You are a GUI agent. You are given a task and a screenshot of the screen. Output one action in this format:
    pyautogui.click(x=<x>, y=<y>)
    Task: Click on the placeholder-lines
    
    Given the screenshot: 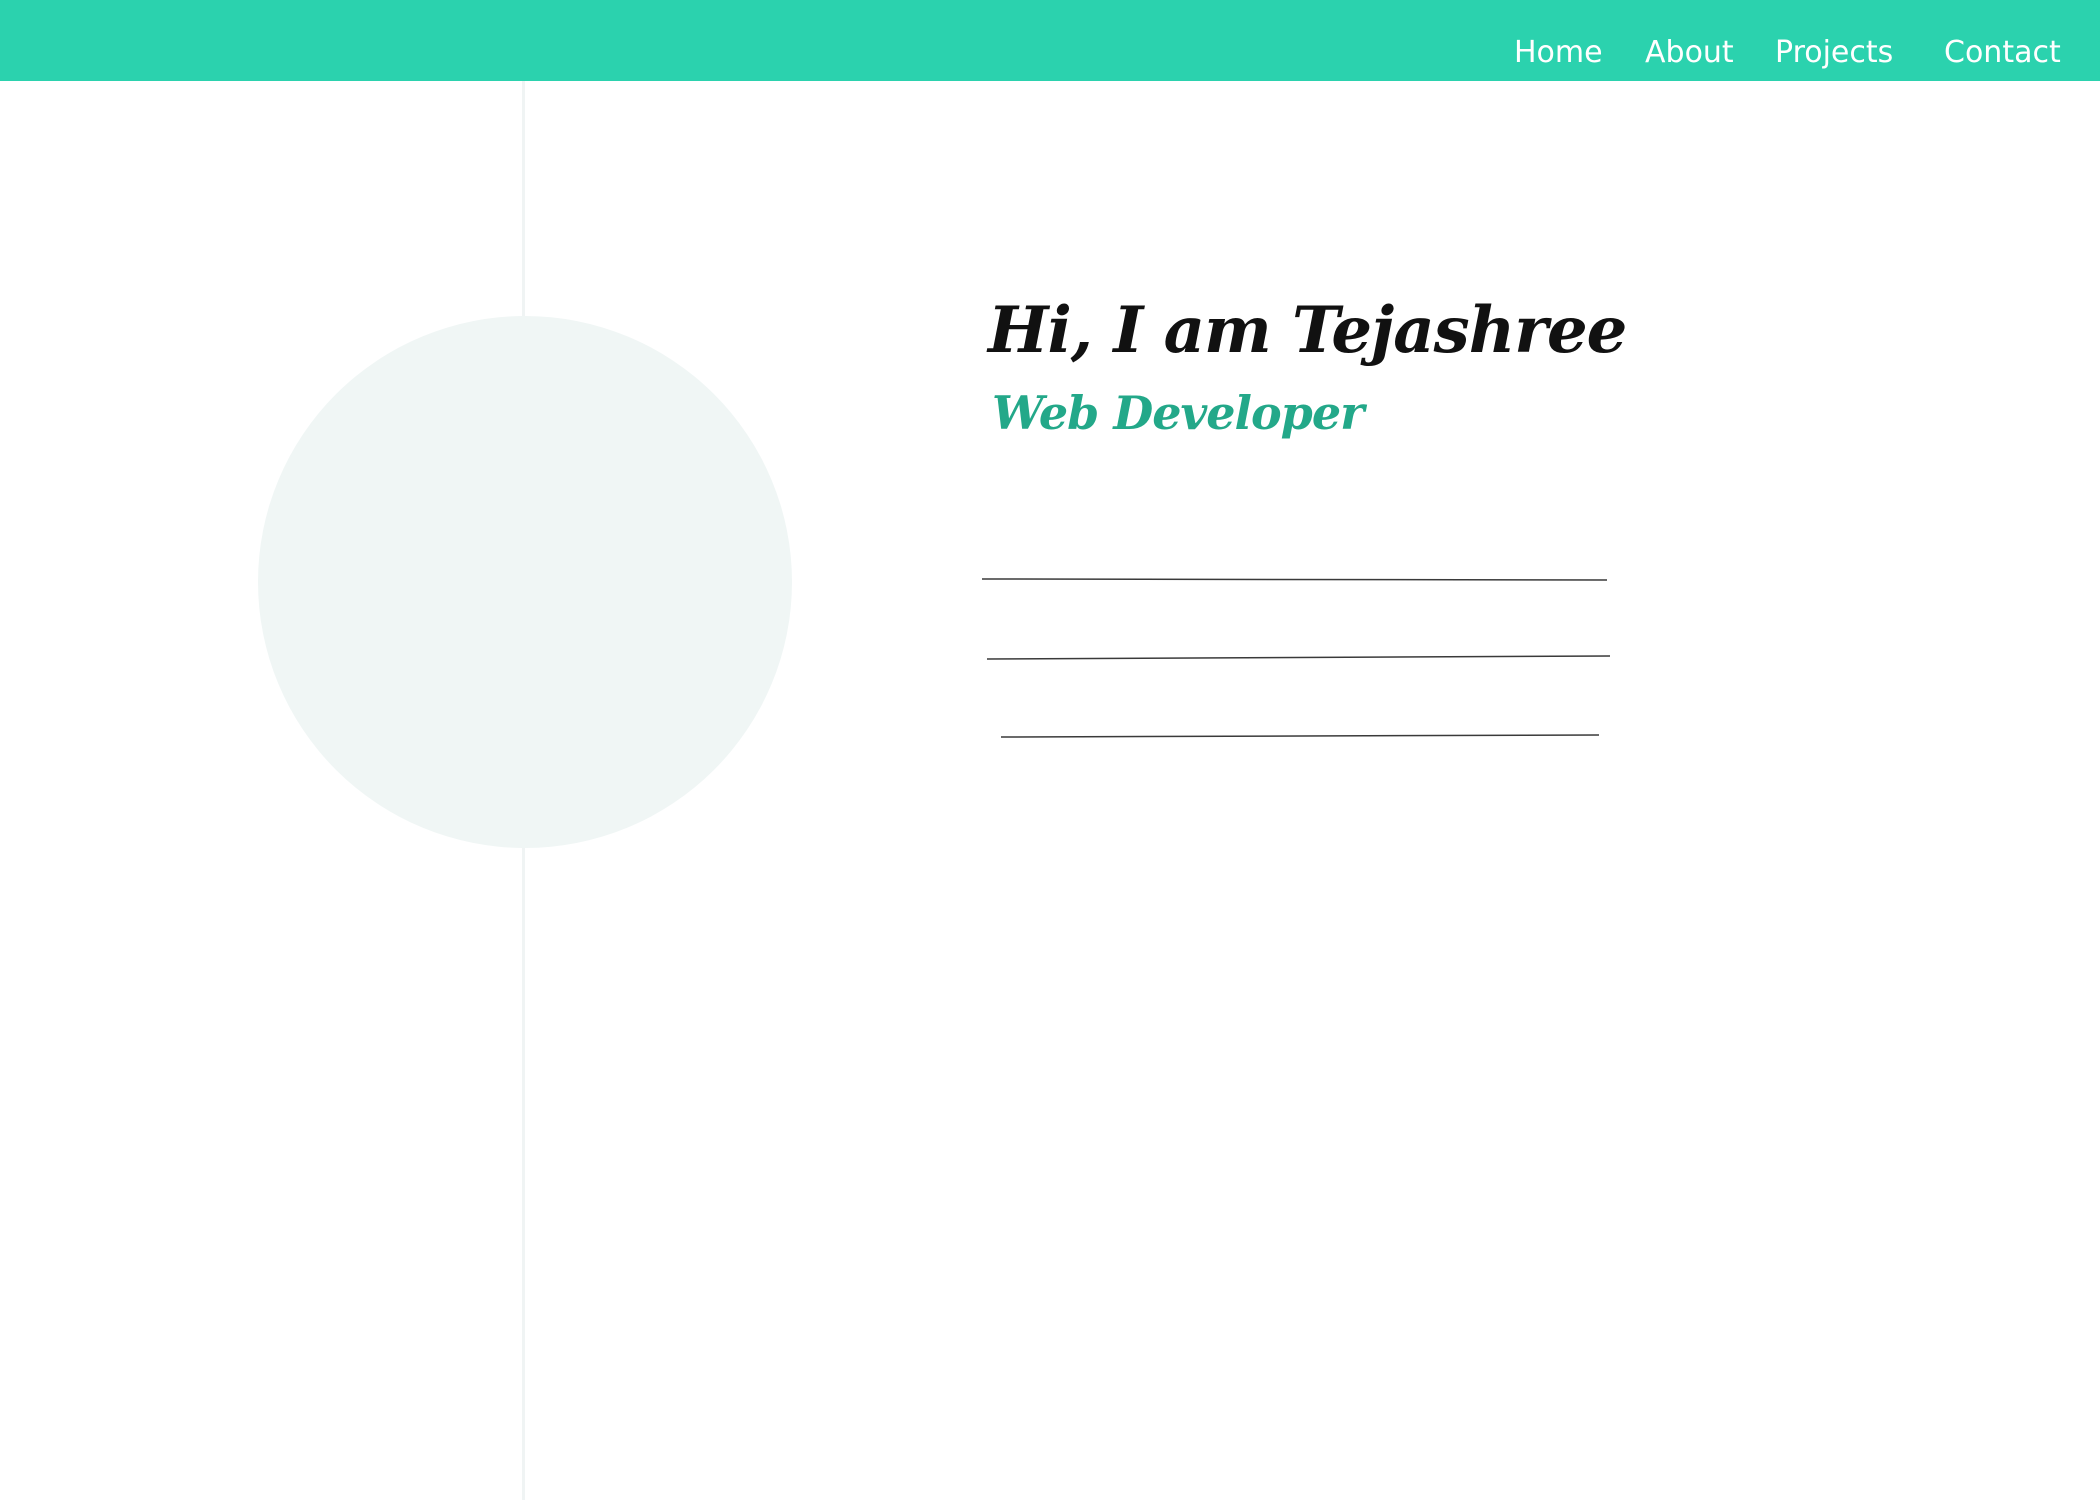 What is the action you would take?
    pyautogui.click(x=1296, y=658)
    